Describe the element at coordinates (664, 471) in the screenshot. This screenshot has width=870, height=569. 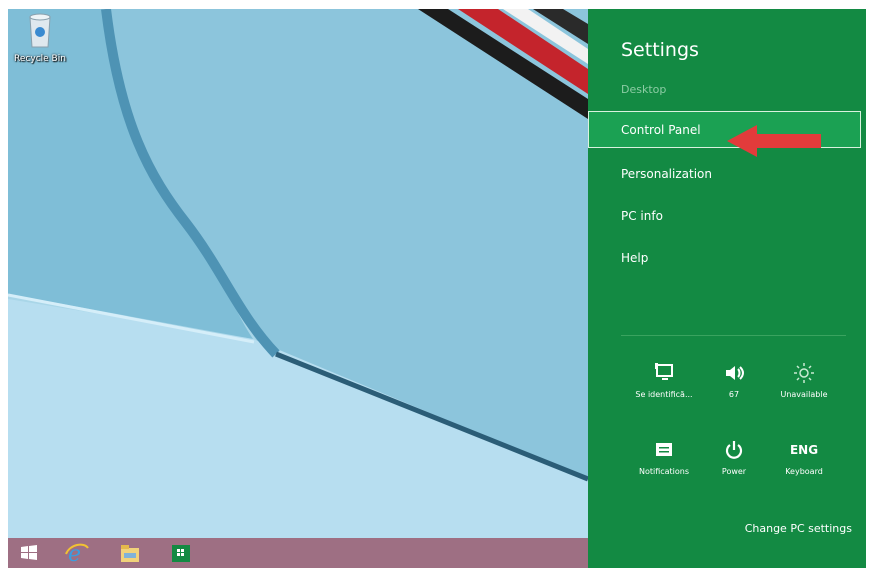
I see `notifications-label: Notifications` at that location.